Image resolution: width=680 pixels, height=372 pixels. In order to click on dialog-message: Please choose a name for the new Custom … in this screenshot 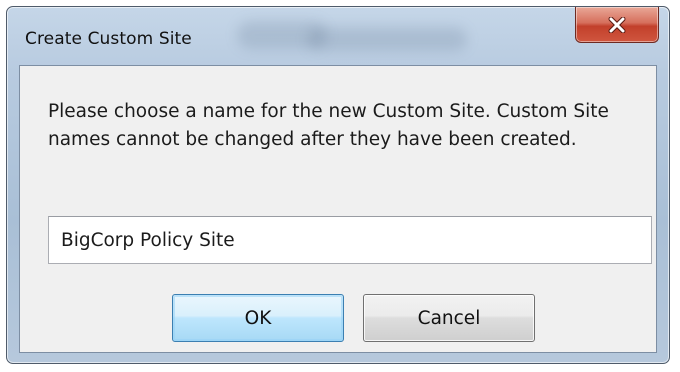, I will do `click(328, 125)`.